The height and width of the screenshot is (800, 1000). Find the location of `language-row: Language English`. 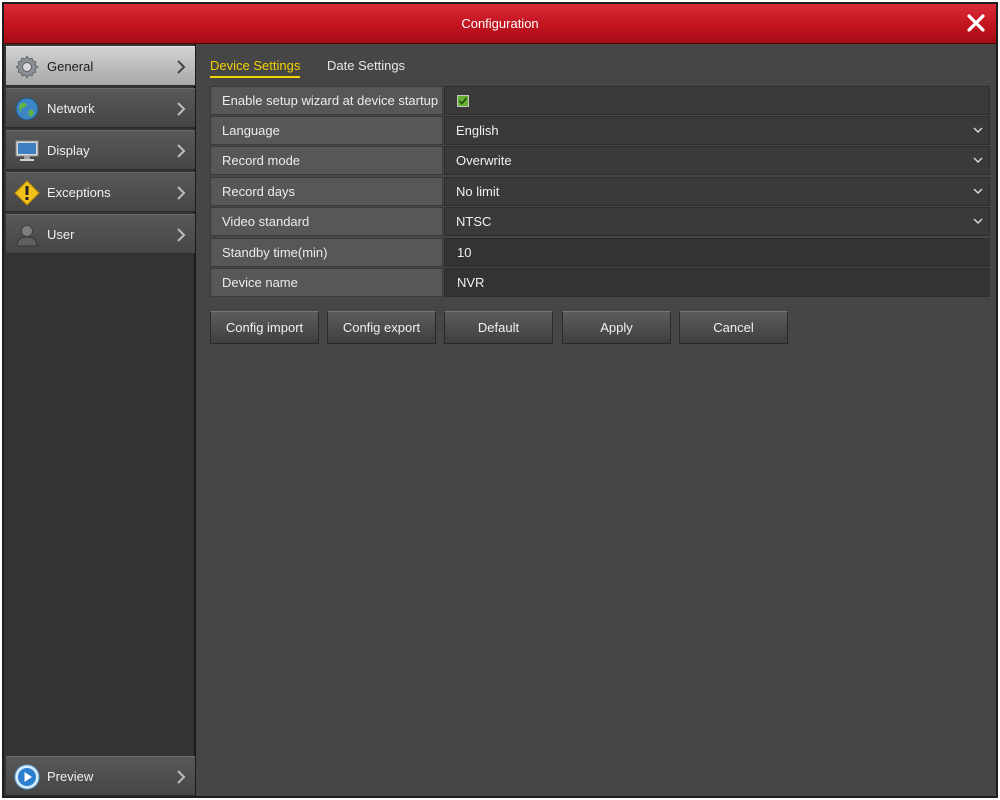

language-row: Language English is located at coordinates (600, 130).